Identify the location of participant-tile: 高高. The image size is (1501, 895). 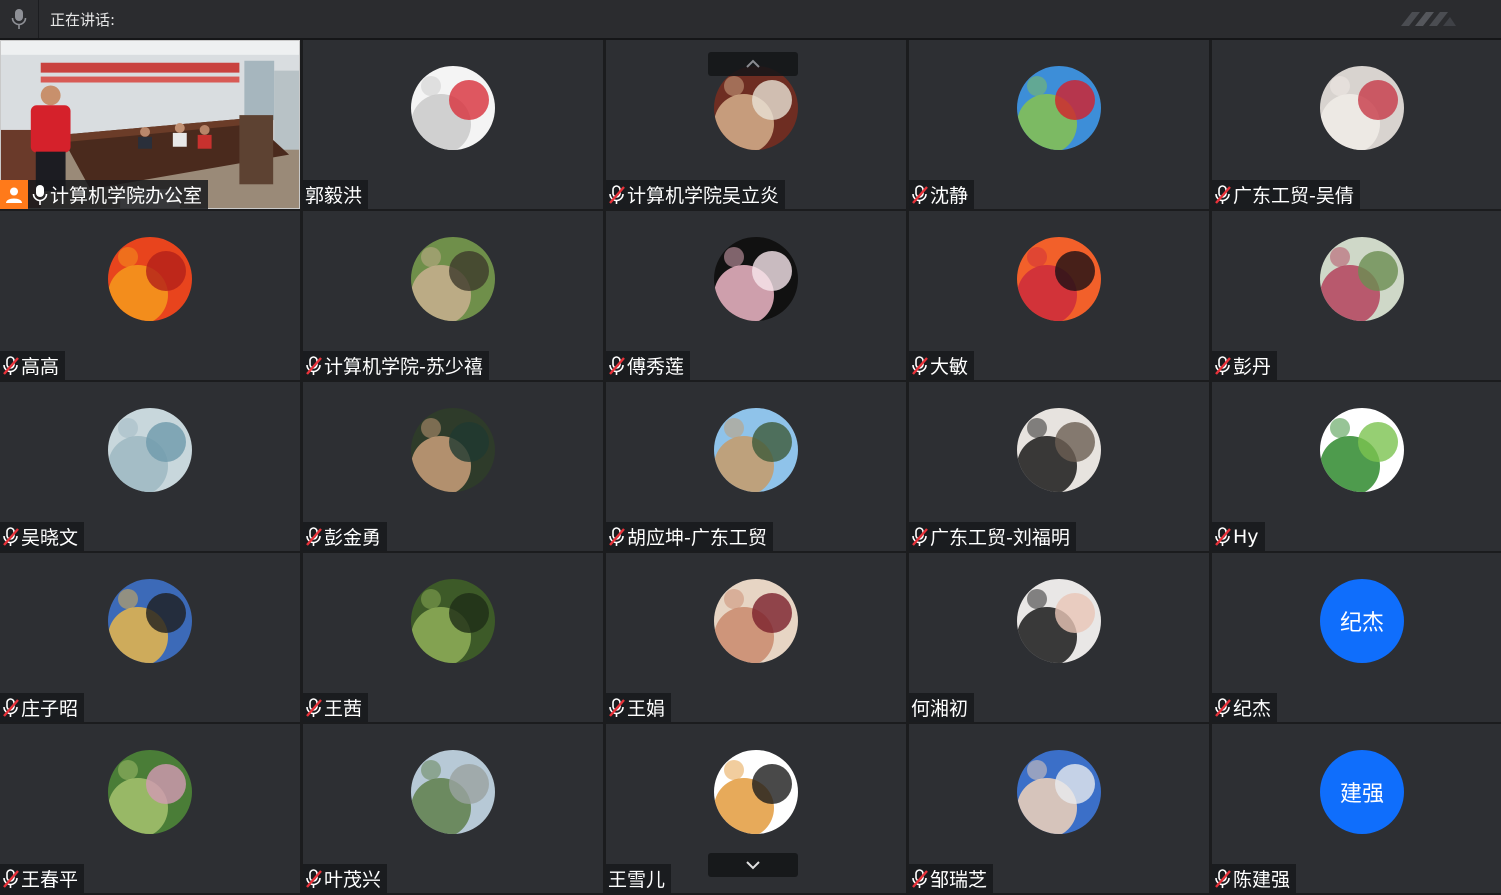
(150, 295).